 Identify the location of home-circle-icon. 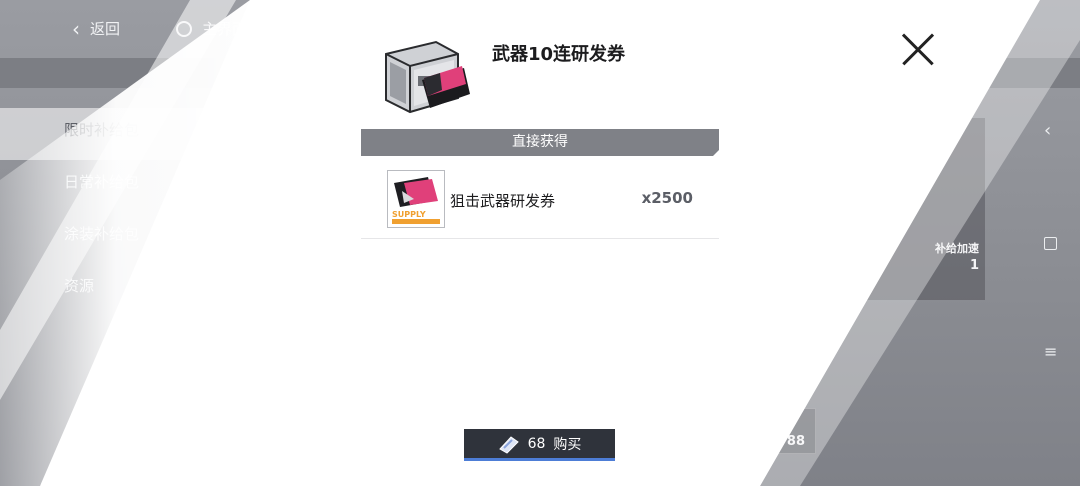
(184, 28).